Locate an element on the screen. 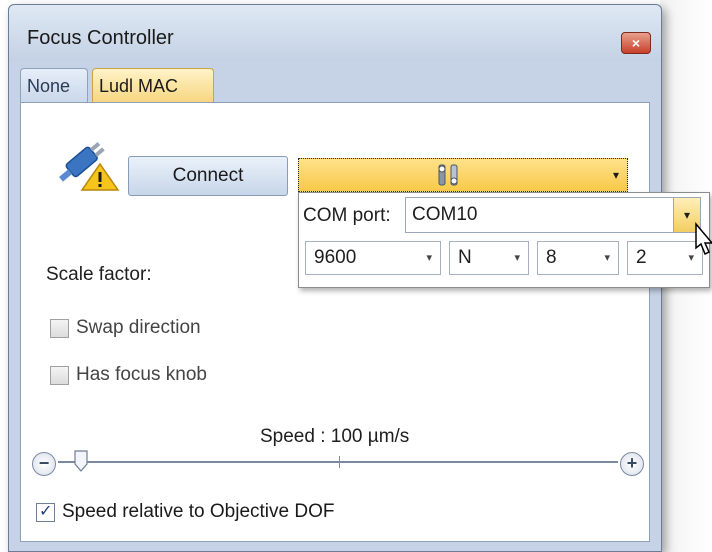 This screenshot has height=552, width=712. speed-slider-center-tick is located at coordinates (339, 462).